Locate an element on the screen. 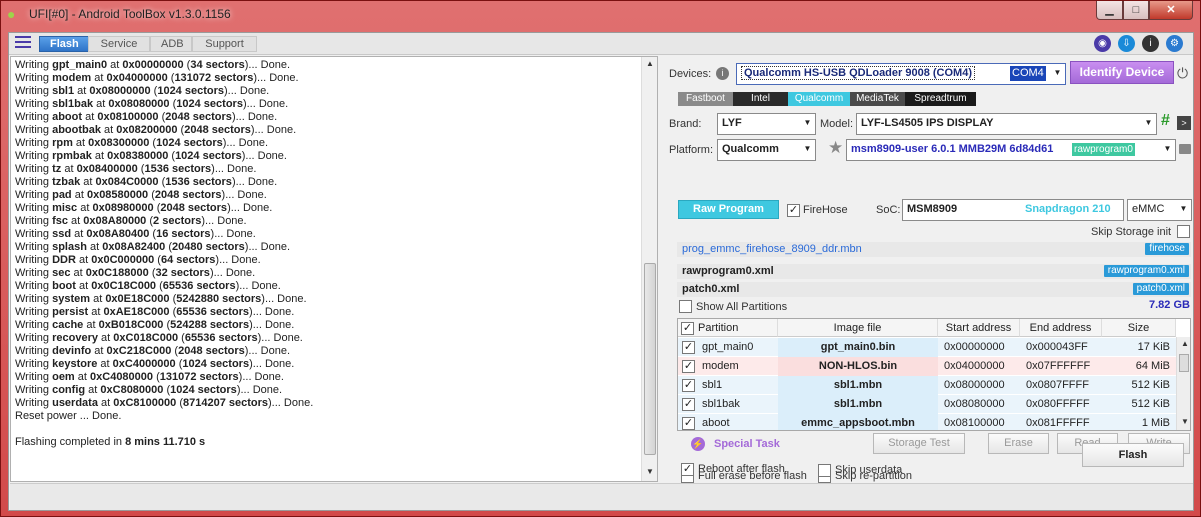 Image resolution: width=1201 pixels, height=517 pixels. star-icon: ★ is located at coordinates (835, 148).